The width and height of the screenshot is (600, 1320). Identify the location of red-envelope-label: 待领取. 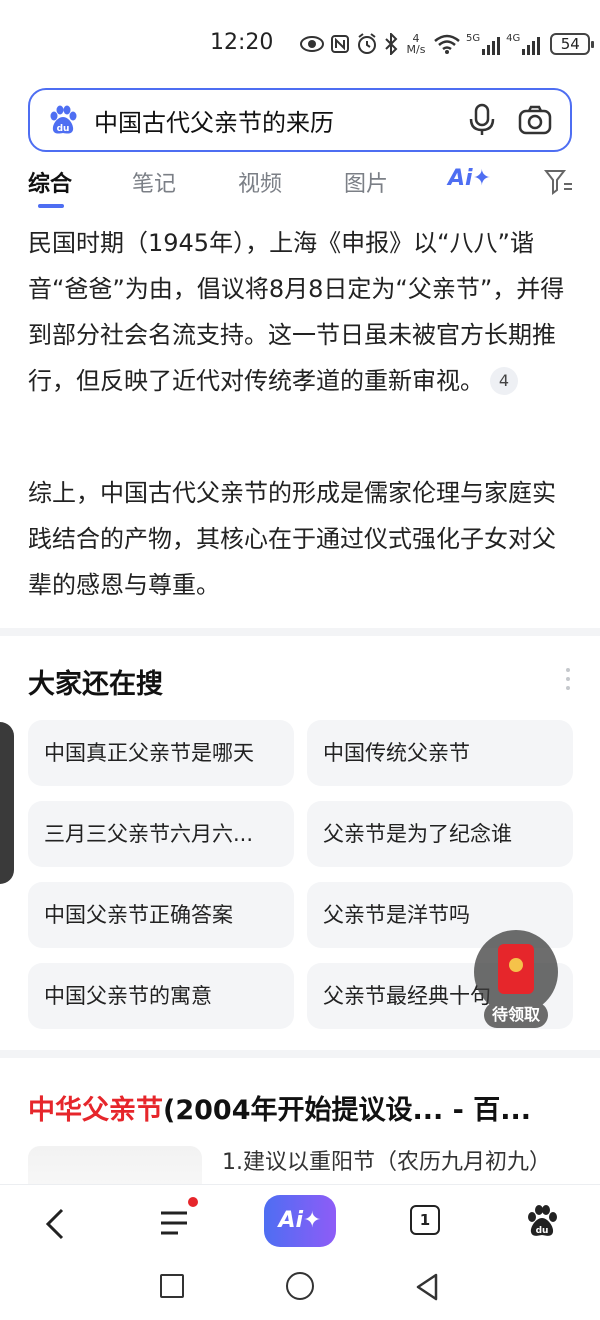
(516, 1015).